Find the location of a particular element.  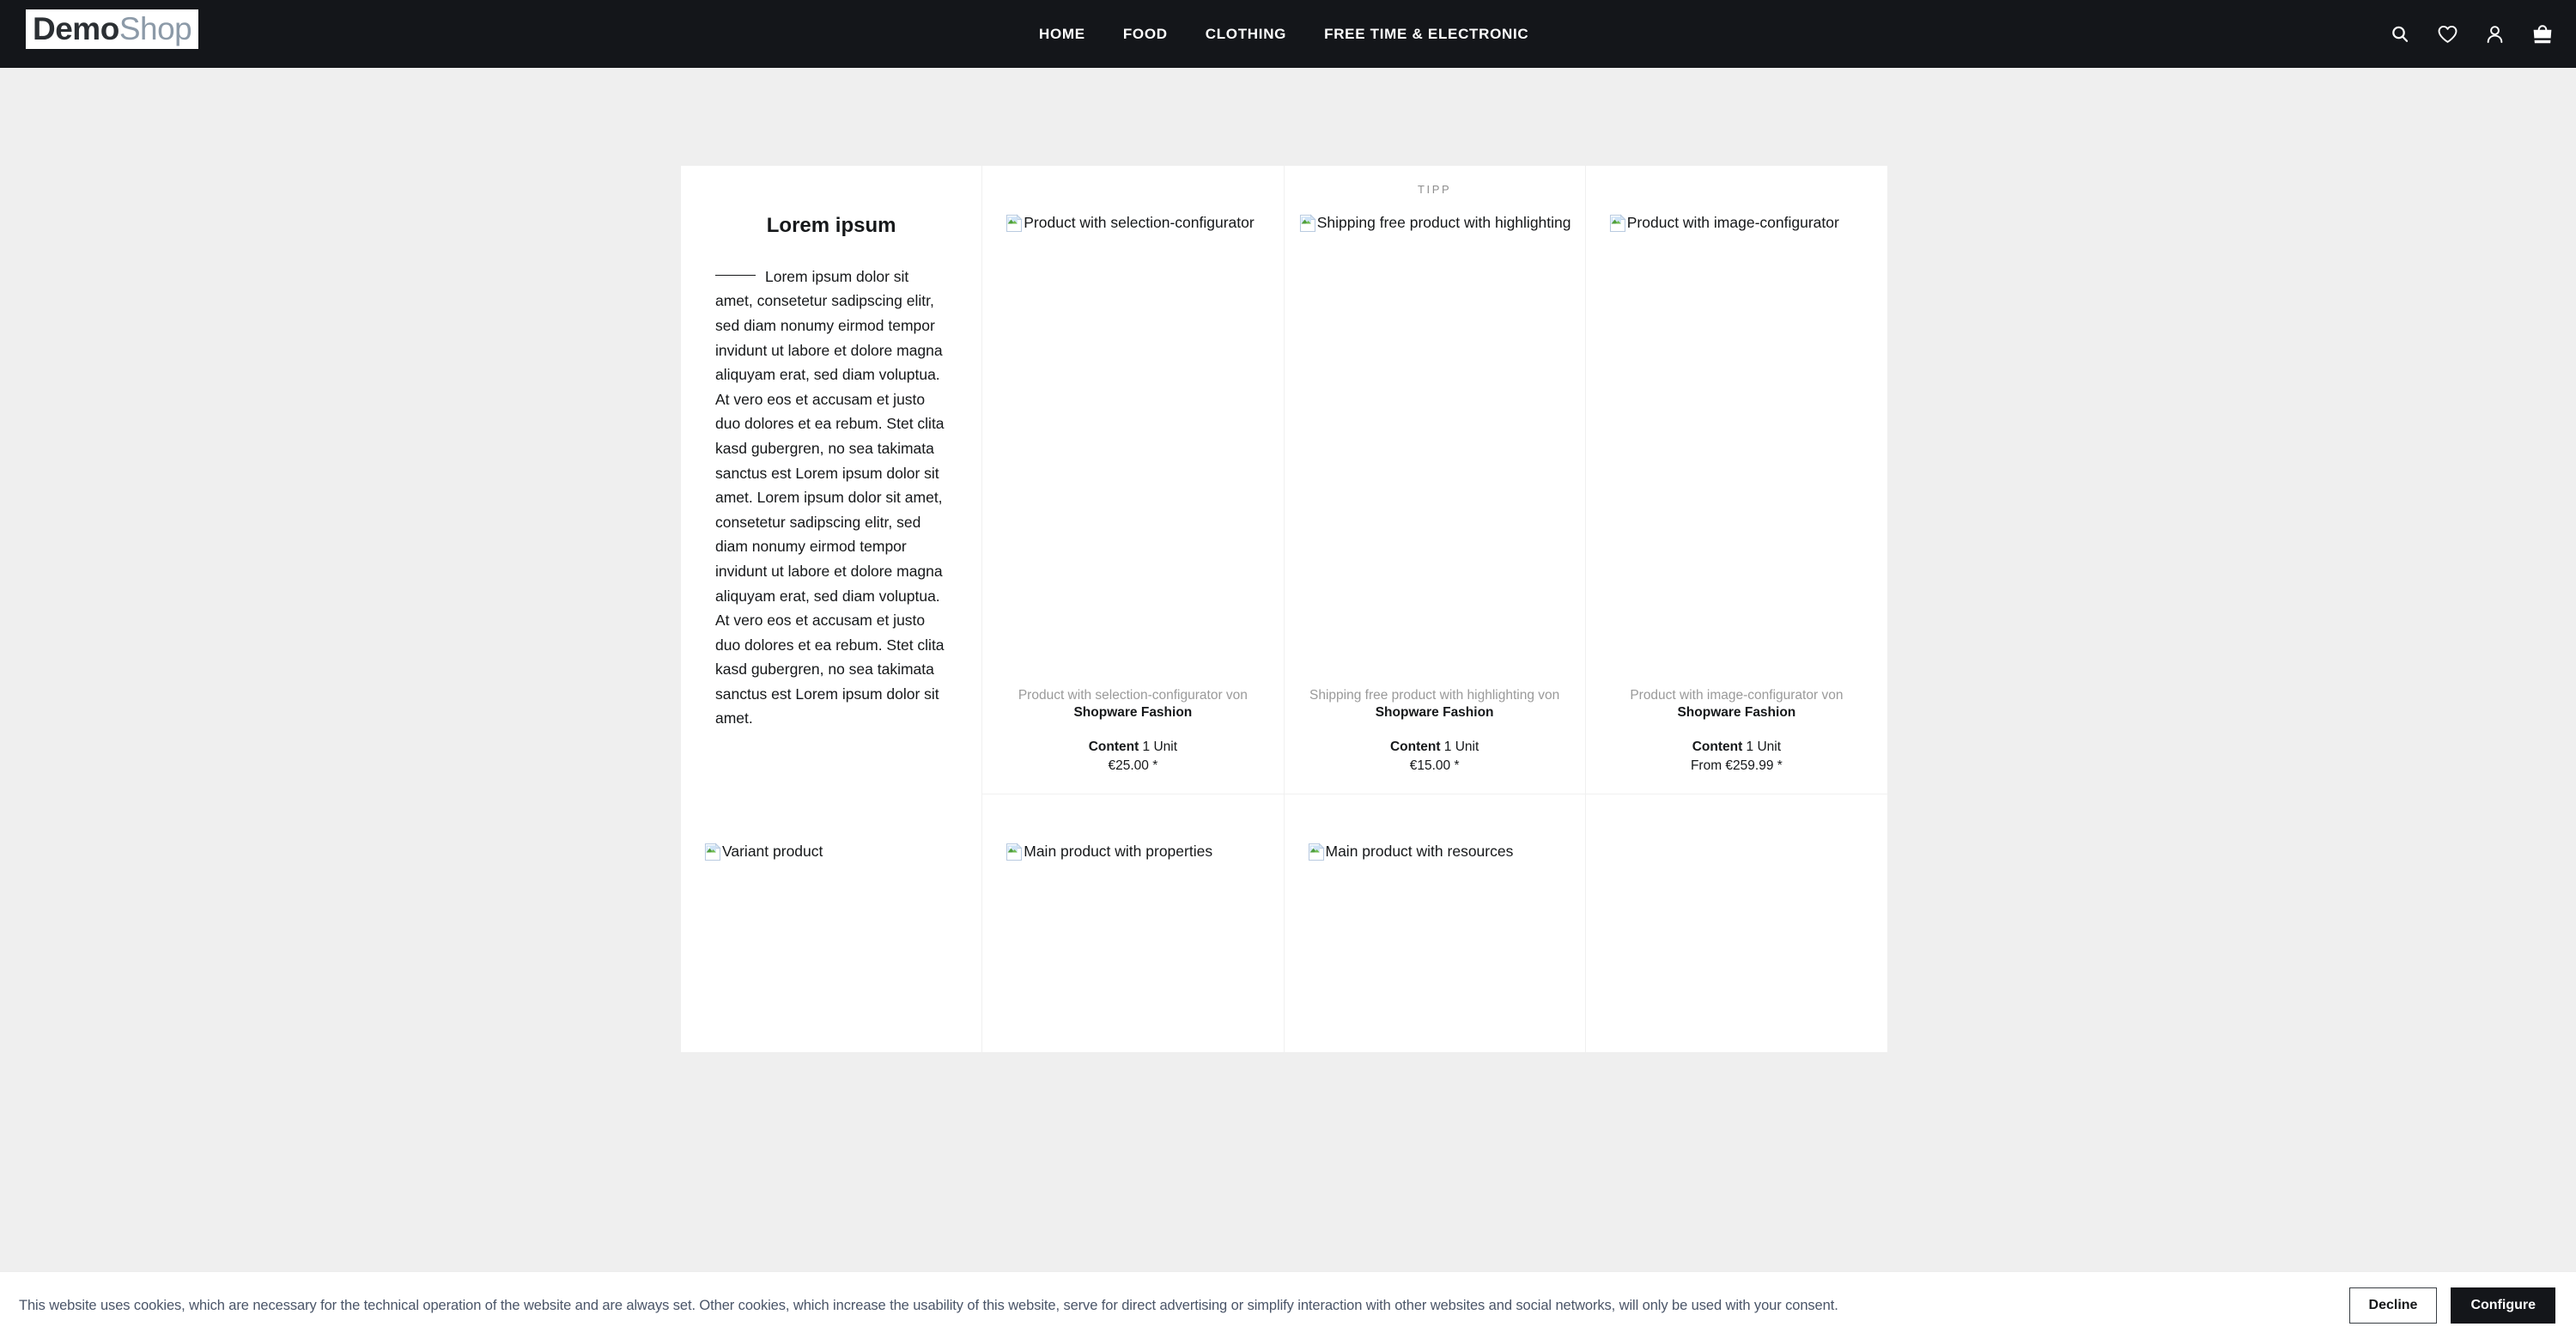

decorative-dash is located at coordinates (735, 275).